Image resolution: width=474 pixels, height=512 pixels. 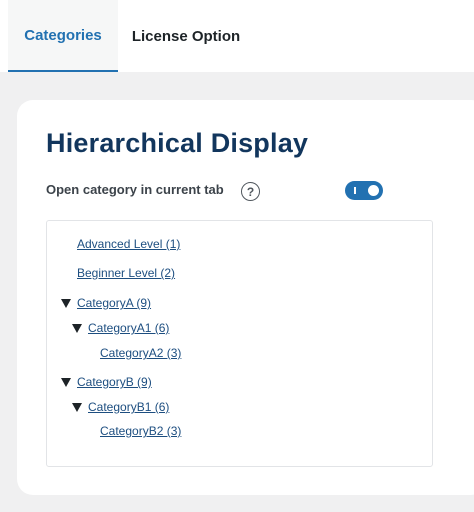 I want to click on category-link-category-a2: CategoryA2 (3), so click(x=140, y=353).